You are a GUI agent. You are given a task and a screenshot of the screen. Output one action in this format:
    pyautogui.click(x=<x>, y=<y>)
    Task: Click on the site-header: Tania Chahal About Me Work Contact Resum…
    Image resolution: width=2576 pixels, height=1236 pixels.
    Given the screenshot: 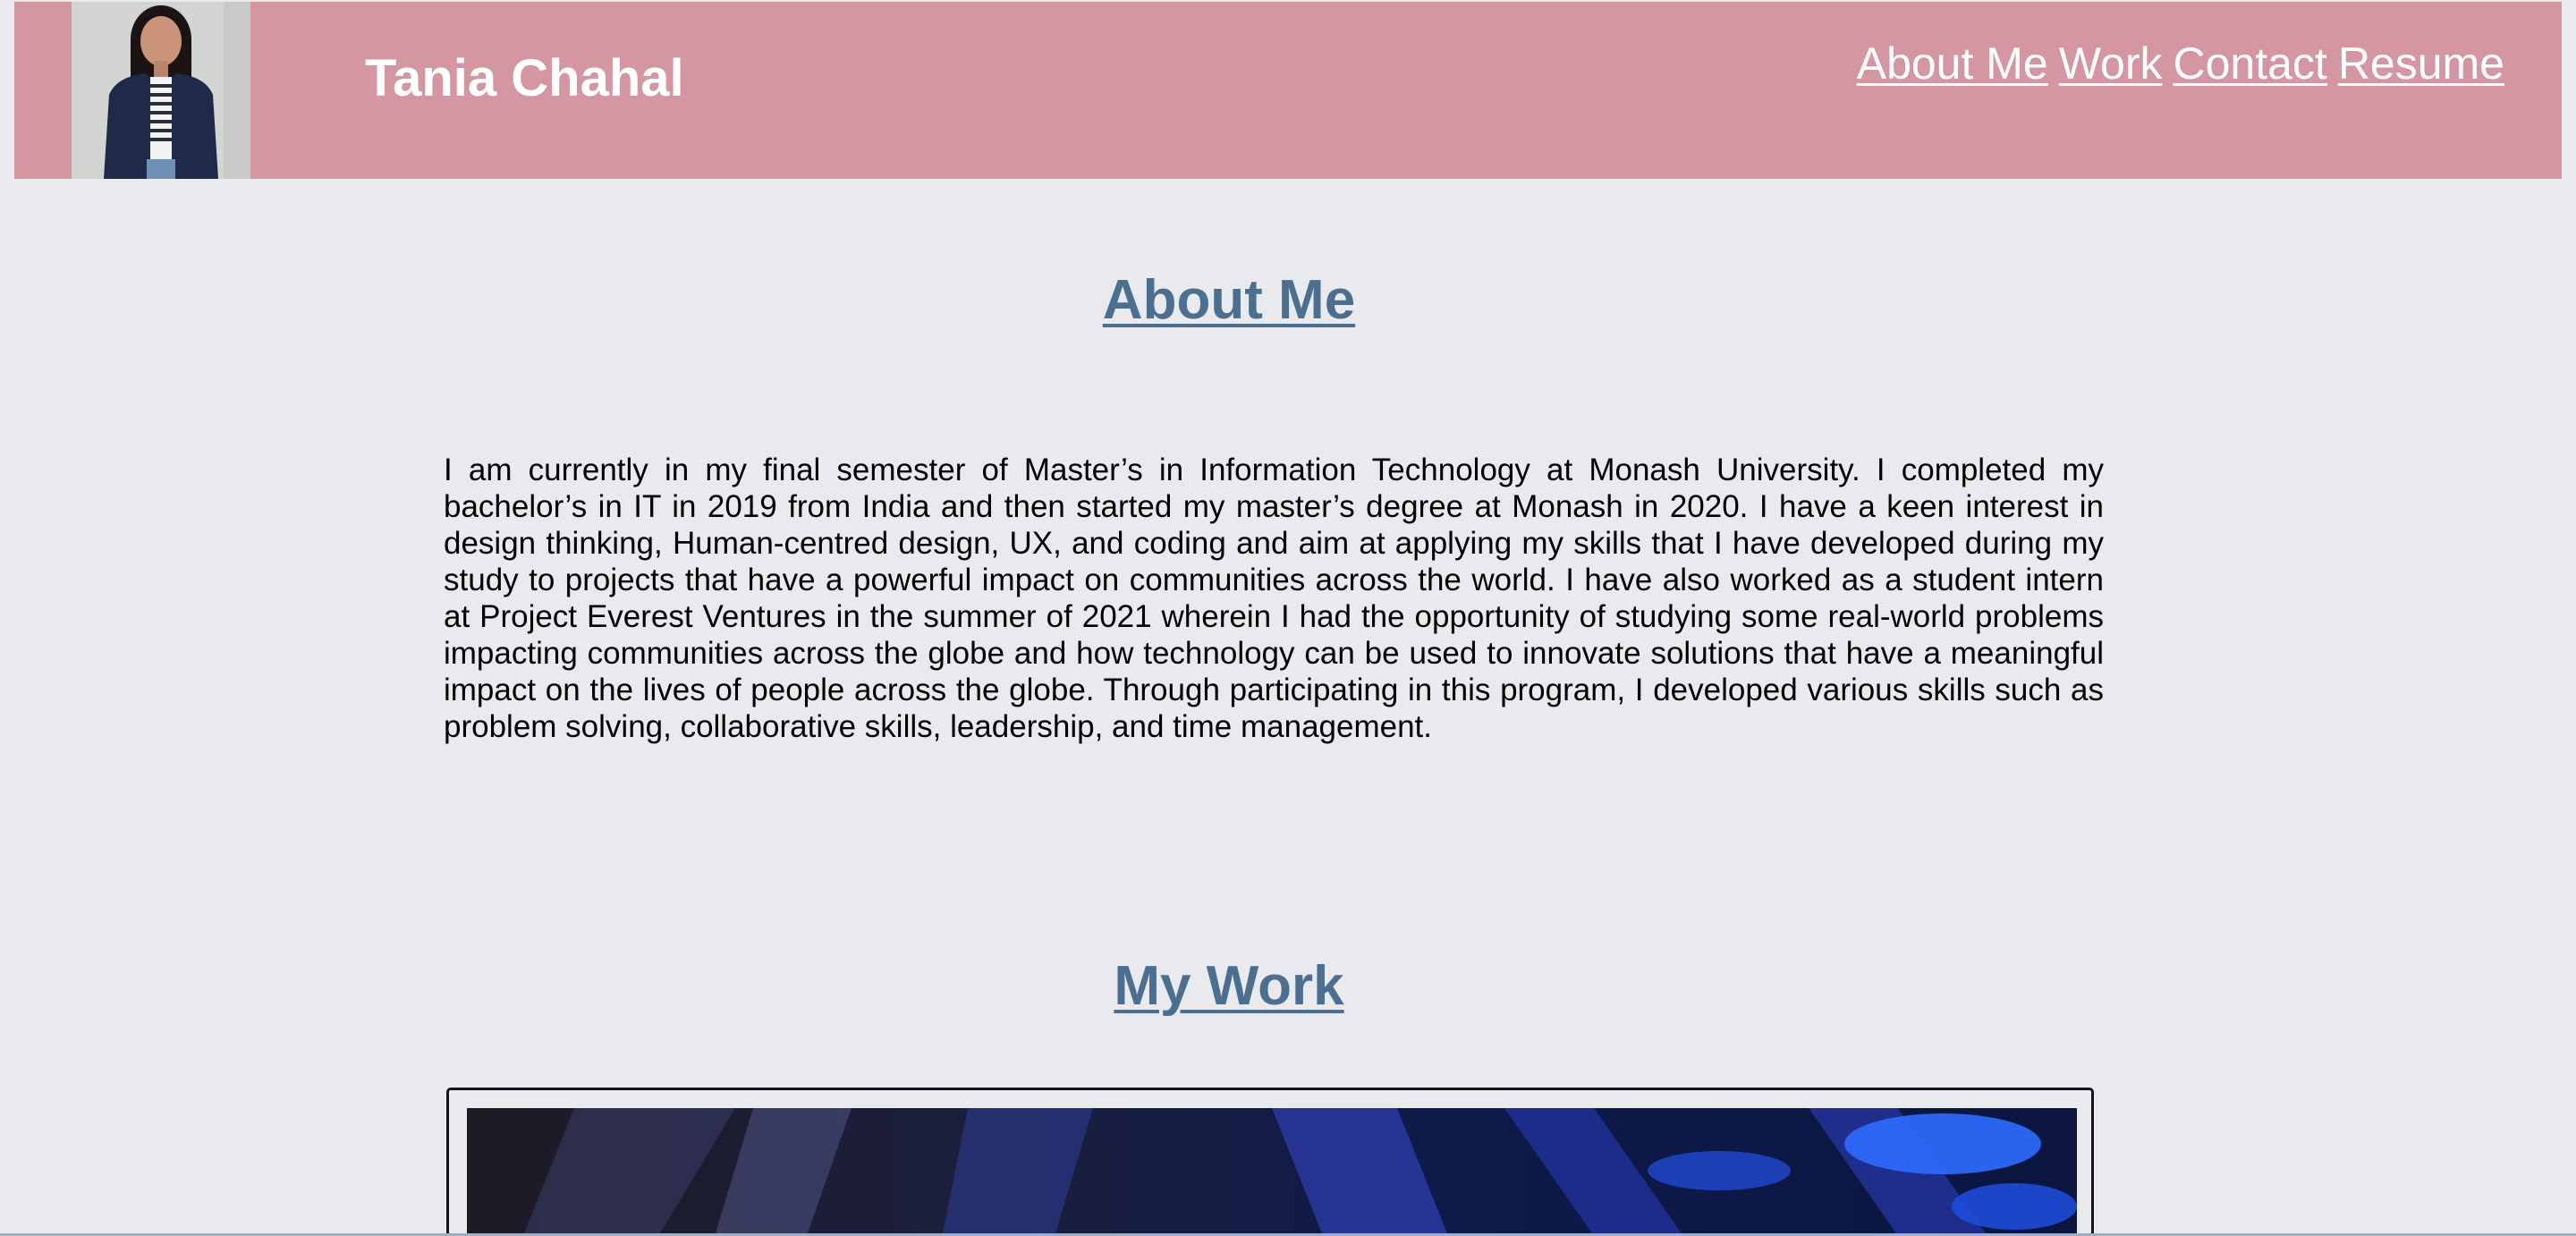 What is the action you would take?
    pyautogui.click(x=1288, y=90)
    